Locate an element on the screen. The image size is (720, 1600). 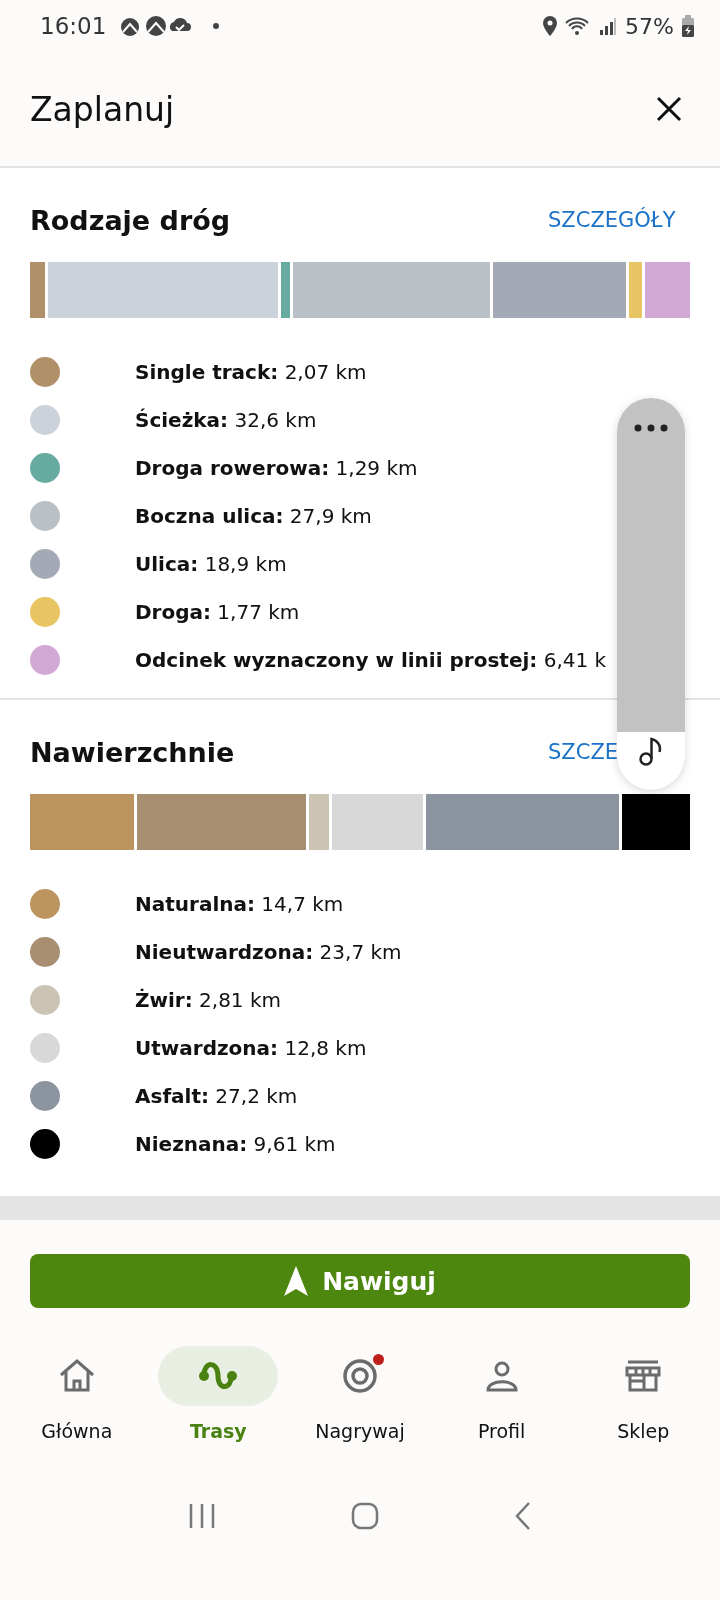
battery-icon is located at coordinates (688, 26).